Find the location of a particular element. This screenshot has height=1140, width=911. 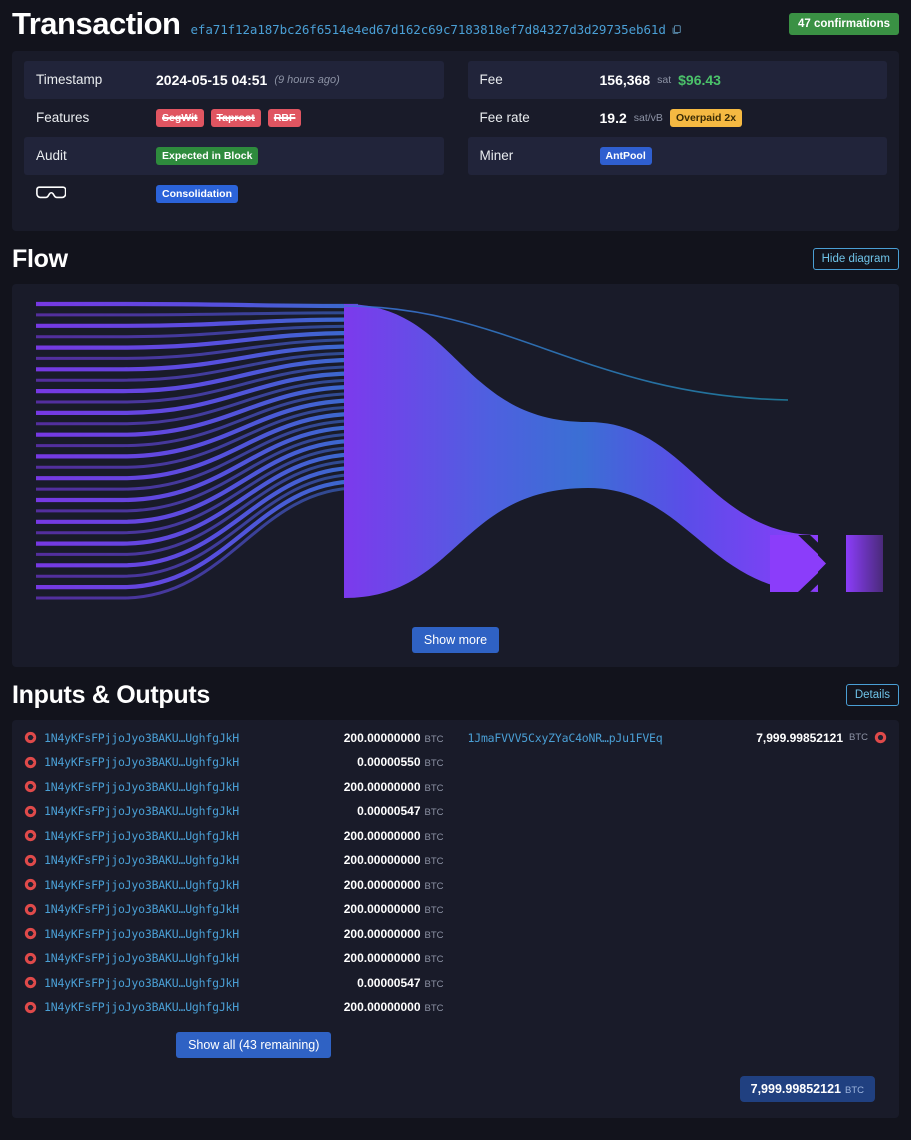

flow-title: Flow is located at coordinates (40, 258).